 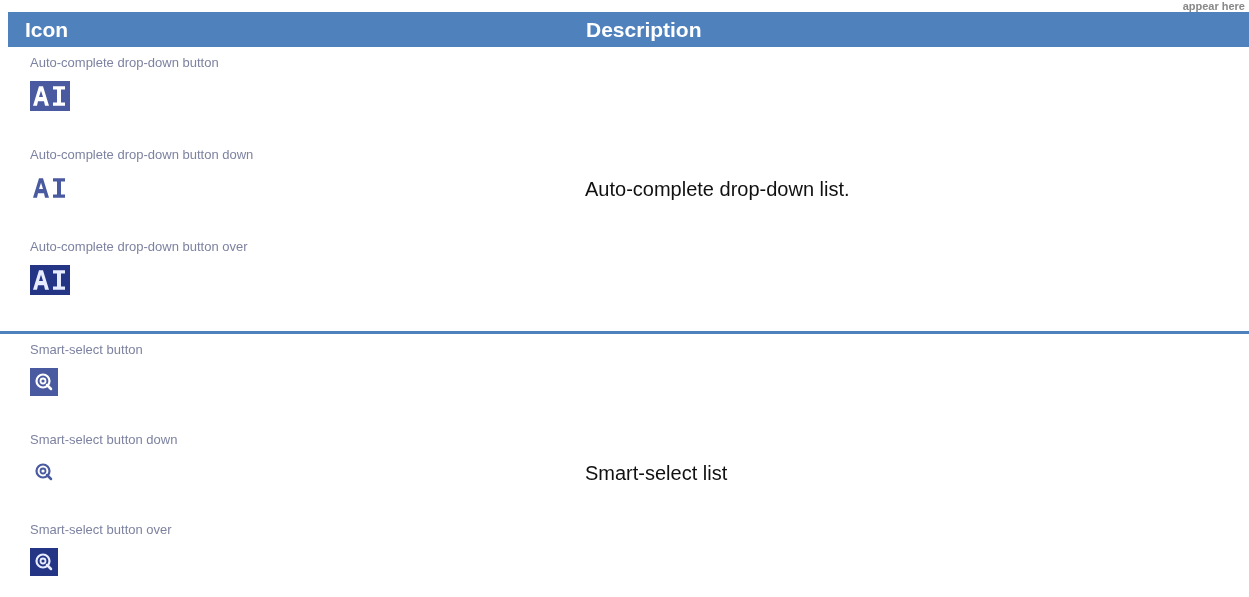 I want to click on icon-label: Auto-complete drop-down button, so click(x=124, y=62).